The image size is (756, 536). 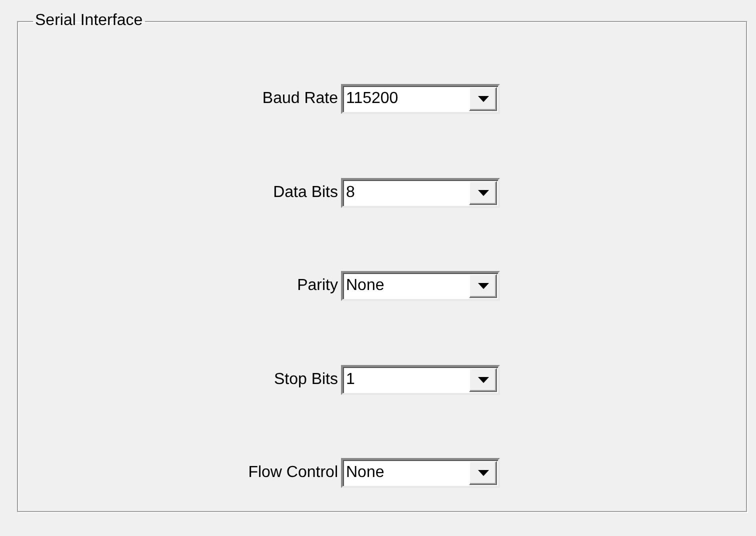 I want to click on field-label: Data Bits, so click(x=305, y=193).